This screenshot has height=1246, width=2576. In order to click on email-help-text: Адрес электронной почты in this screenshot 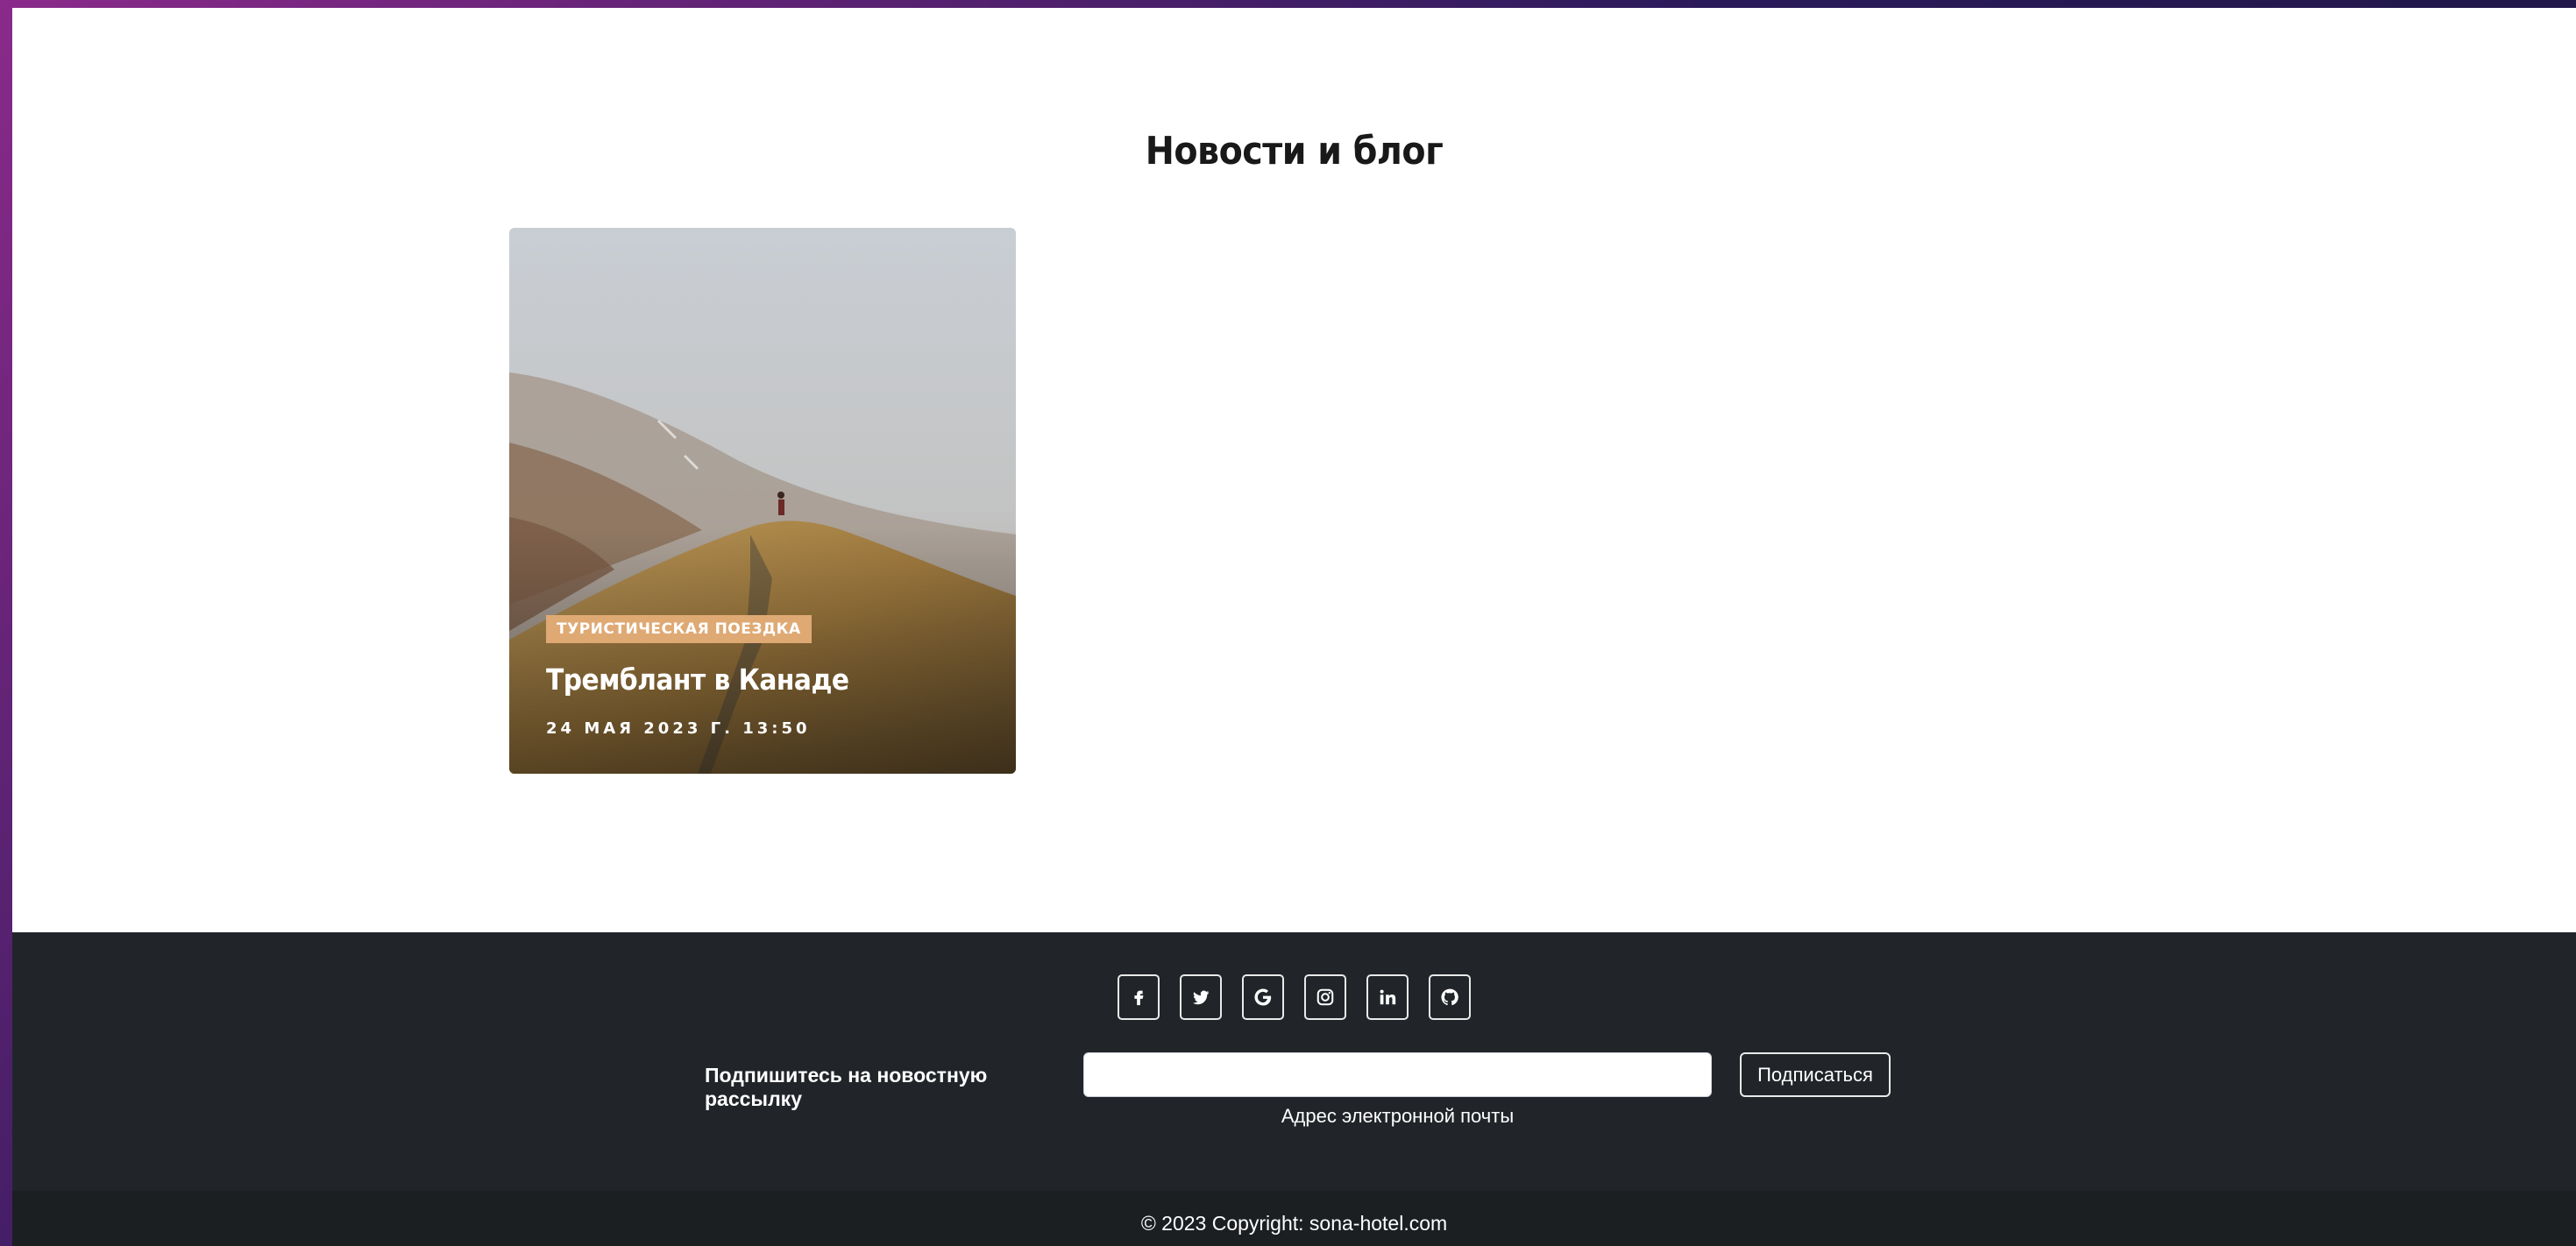, I will do `click(1398, 1116)`.